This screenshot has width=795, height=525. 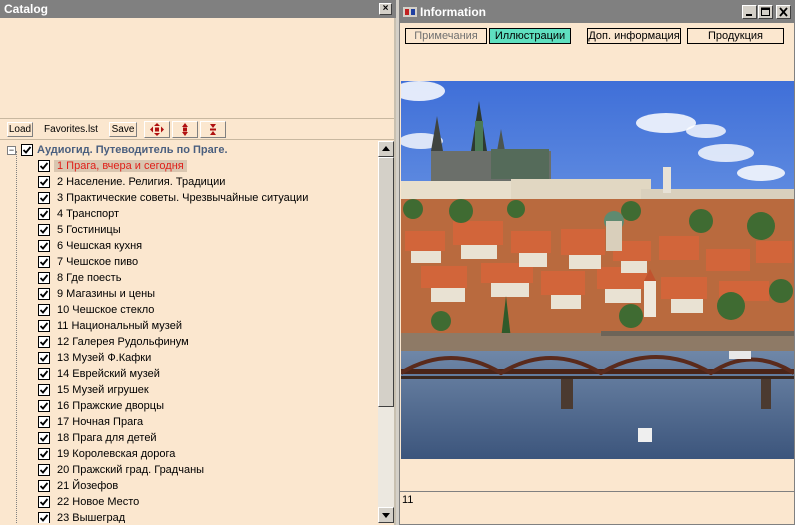 I want to click on tree-item-label: 16 Пражские дворцы, so click(x=111, y=406).